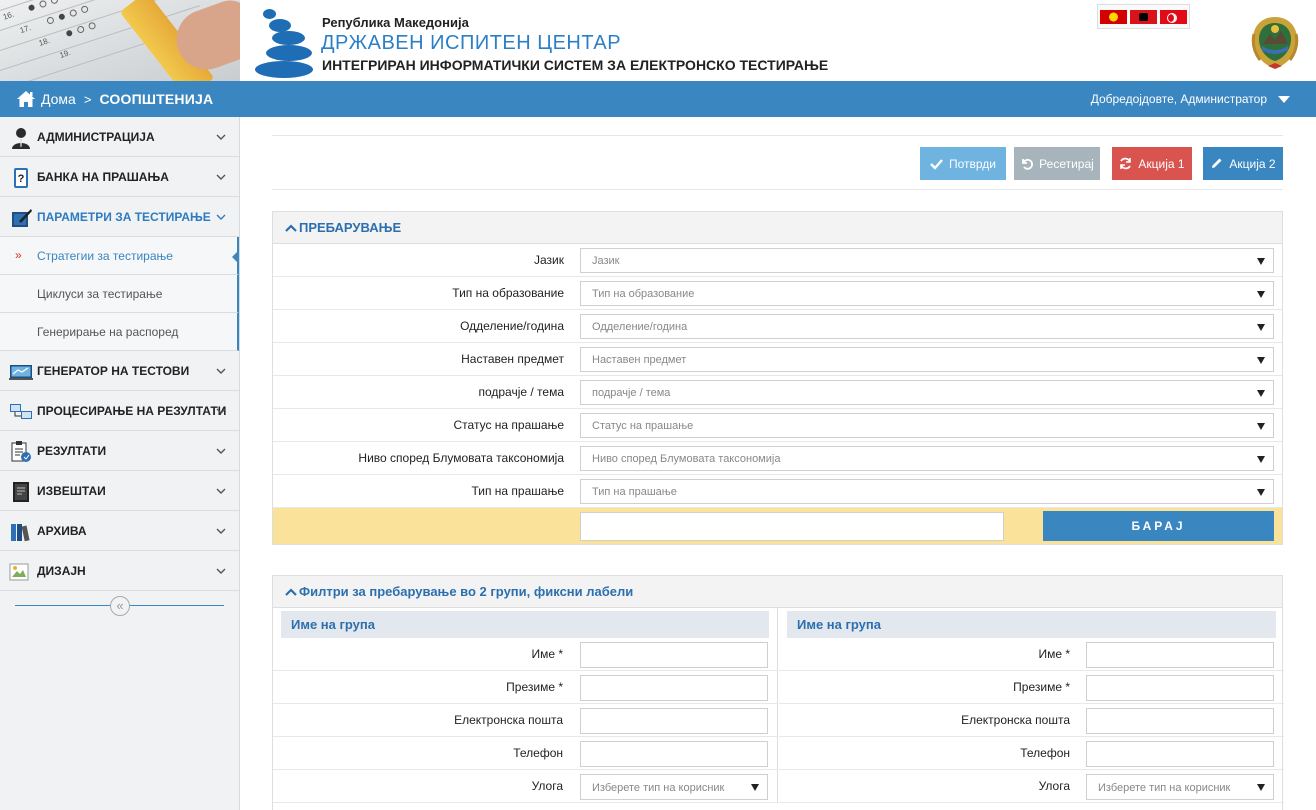  Describe the element at coordinates (631, 393) in the screenshot. I see `select-placeholder: подрачје / тема` at that location.